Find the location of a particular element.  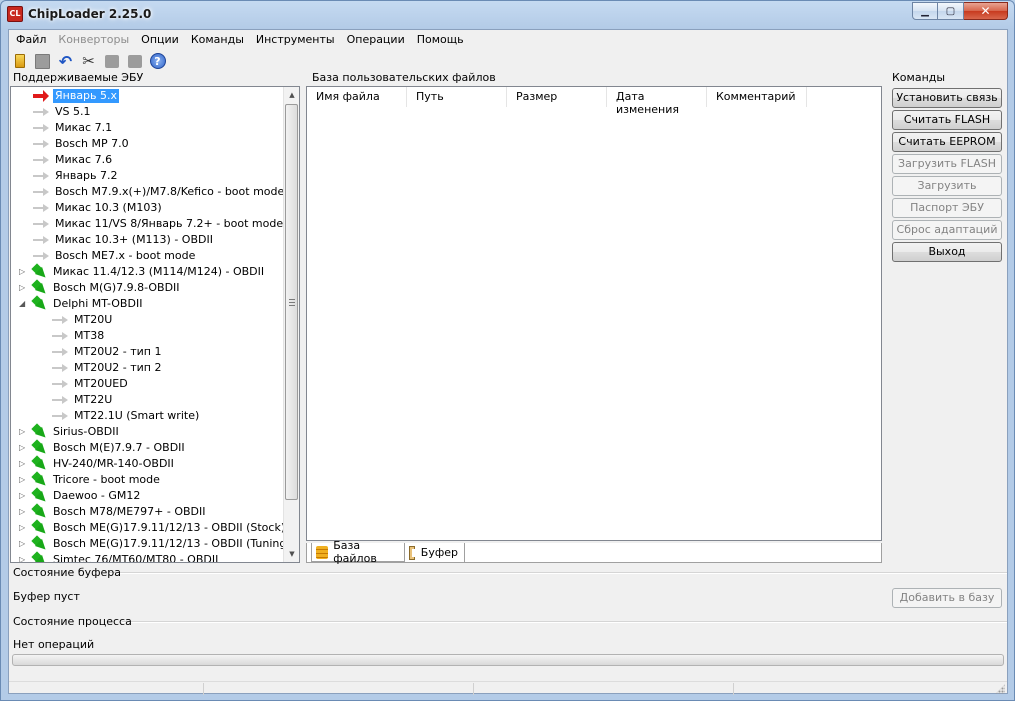

tree-leaf-item: MT20U2 - тип 1 is located at coordinates (106, 352).